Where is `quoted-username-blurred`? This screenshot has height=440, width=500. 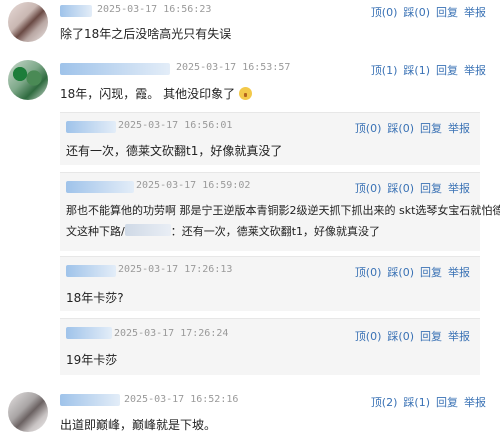 quoted-username-blurred is located at coordinates (147, 230).